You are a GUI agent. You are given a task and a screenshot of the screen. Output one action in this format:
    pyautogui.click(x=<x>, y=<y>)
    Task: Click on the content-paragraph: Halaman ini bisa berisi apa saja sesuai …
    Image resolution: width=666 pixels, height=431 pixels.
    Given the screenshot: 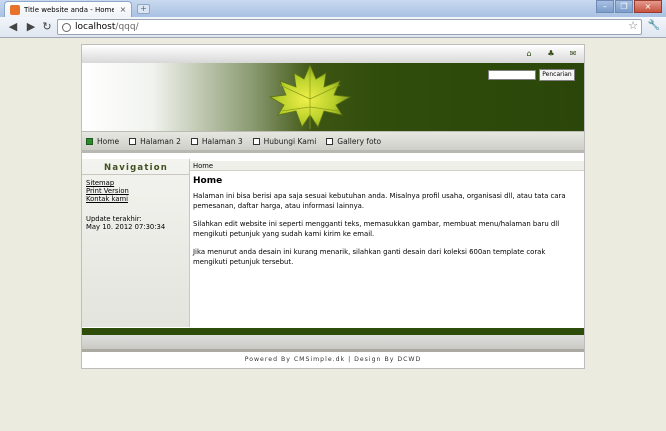 What is the action you would take?
    pyautogui.click(x=379, y=201)
    